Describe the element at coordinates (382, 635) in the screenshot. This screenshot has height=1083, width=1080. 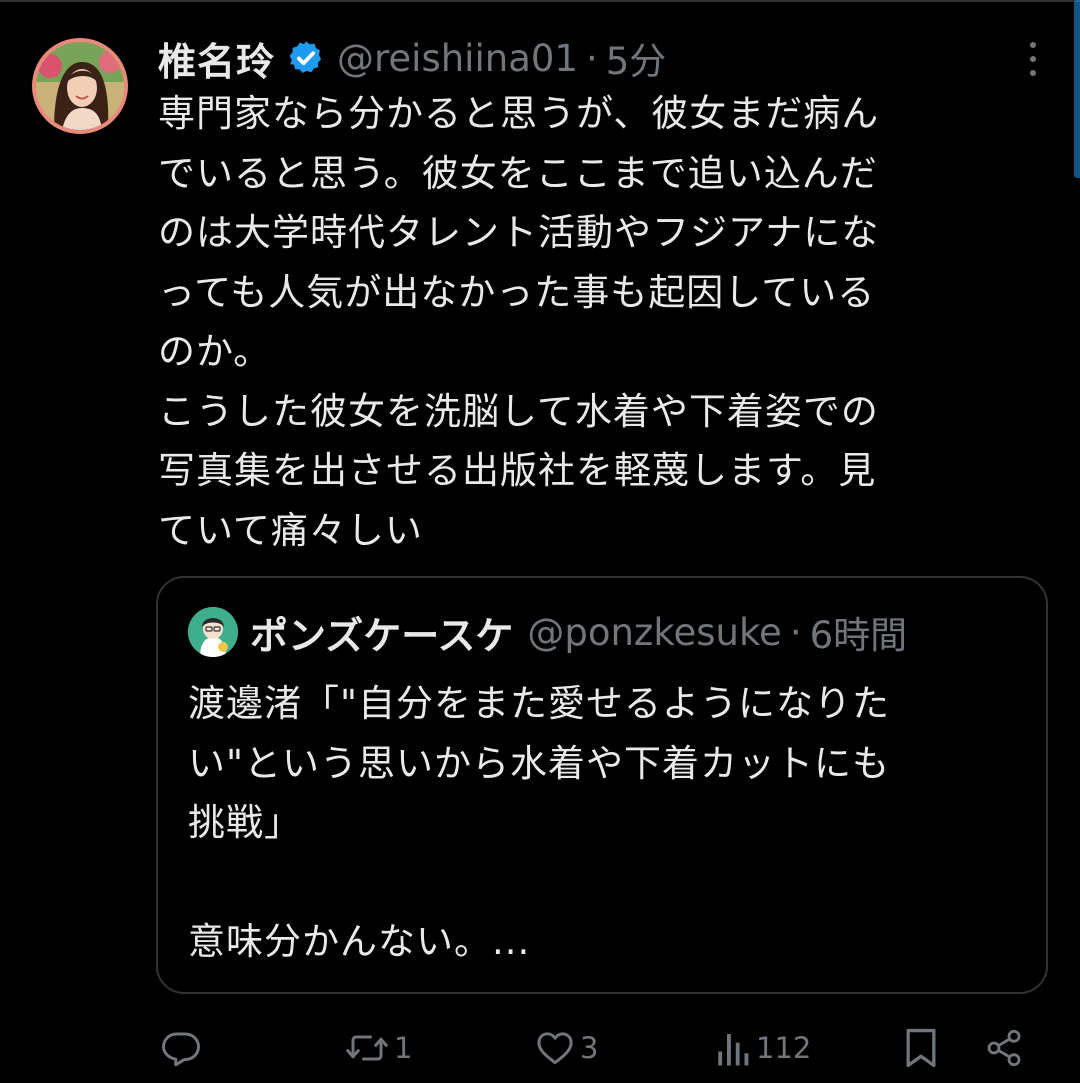
I see `quote-display-name: ポンズケースケ` at that location.